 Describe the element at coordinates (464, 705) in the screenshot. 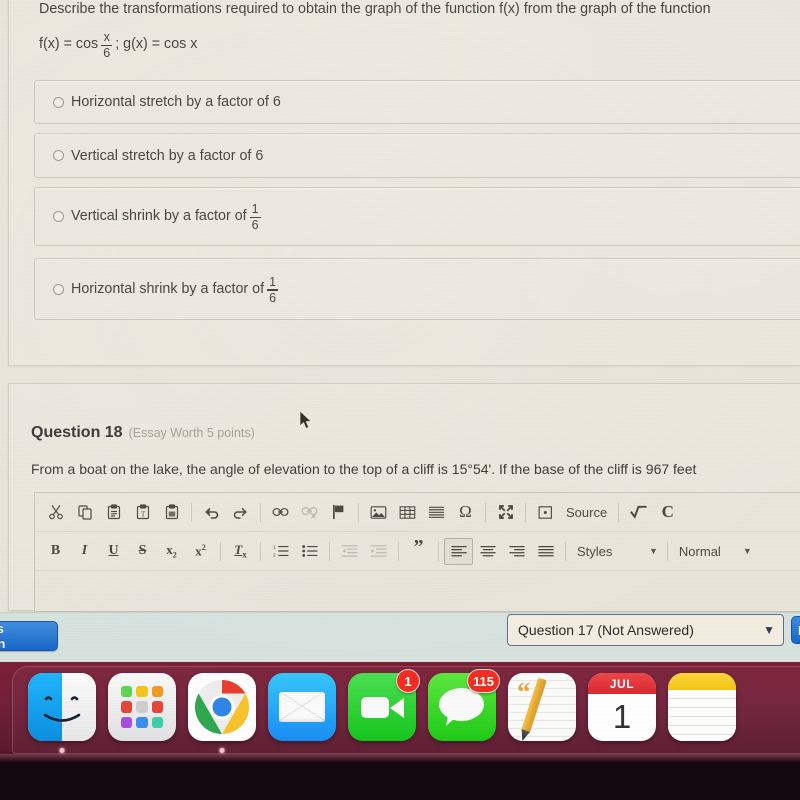

I see `dock-item-messages: 115` at that location.